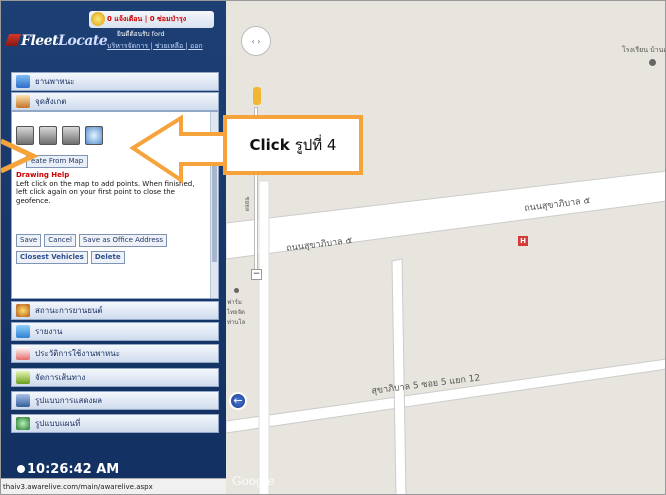  Describe the element at coordinates (23, 423) in the screenshot. I see `globe-icon` at that location.